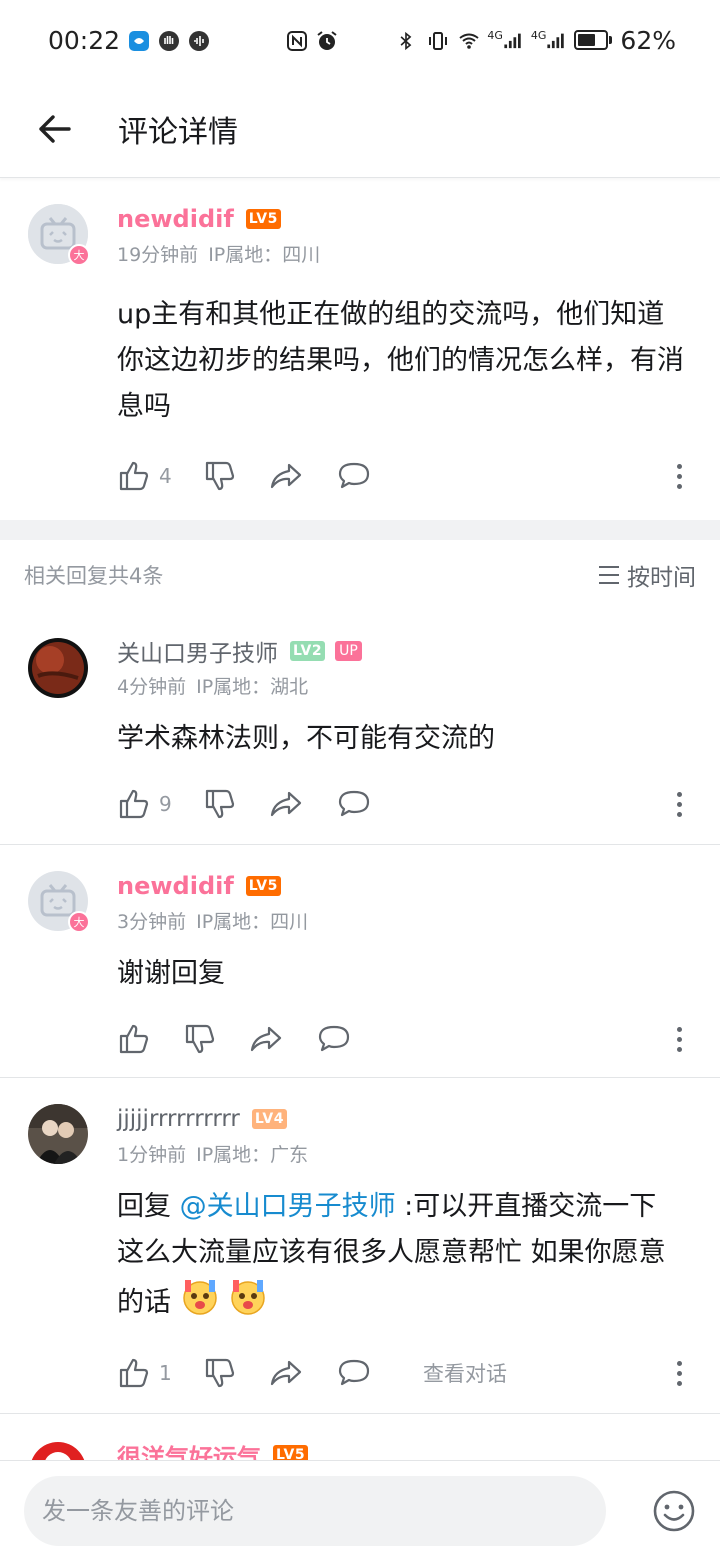  I want to click on status-time: 00:22, so click(84, 40).